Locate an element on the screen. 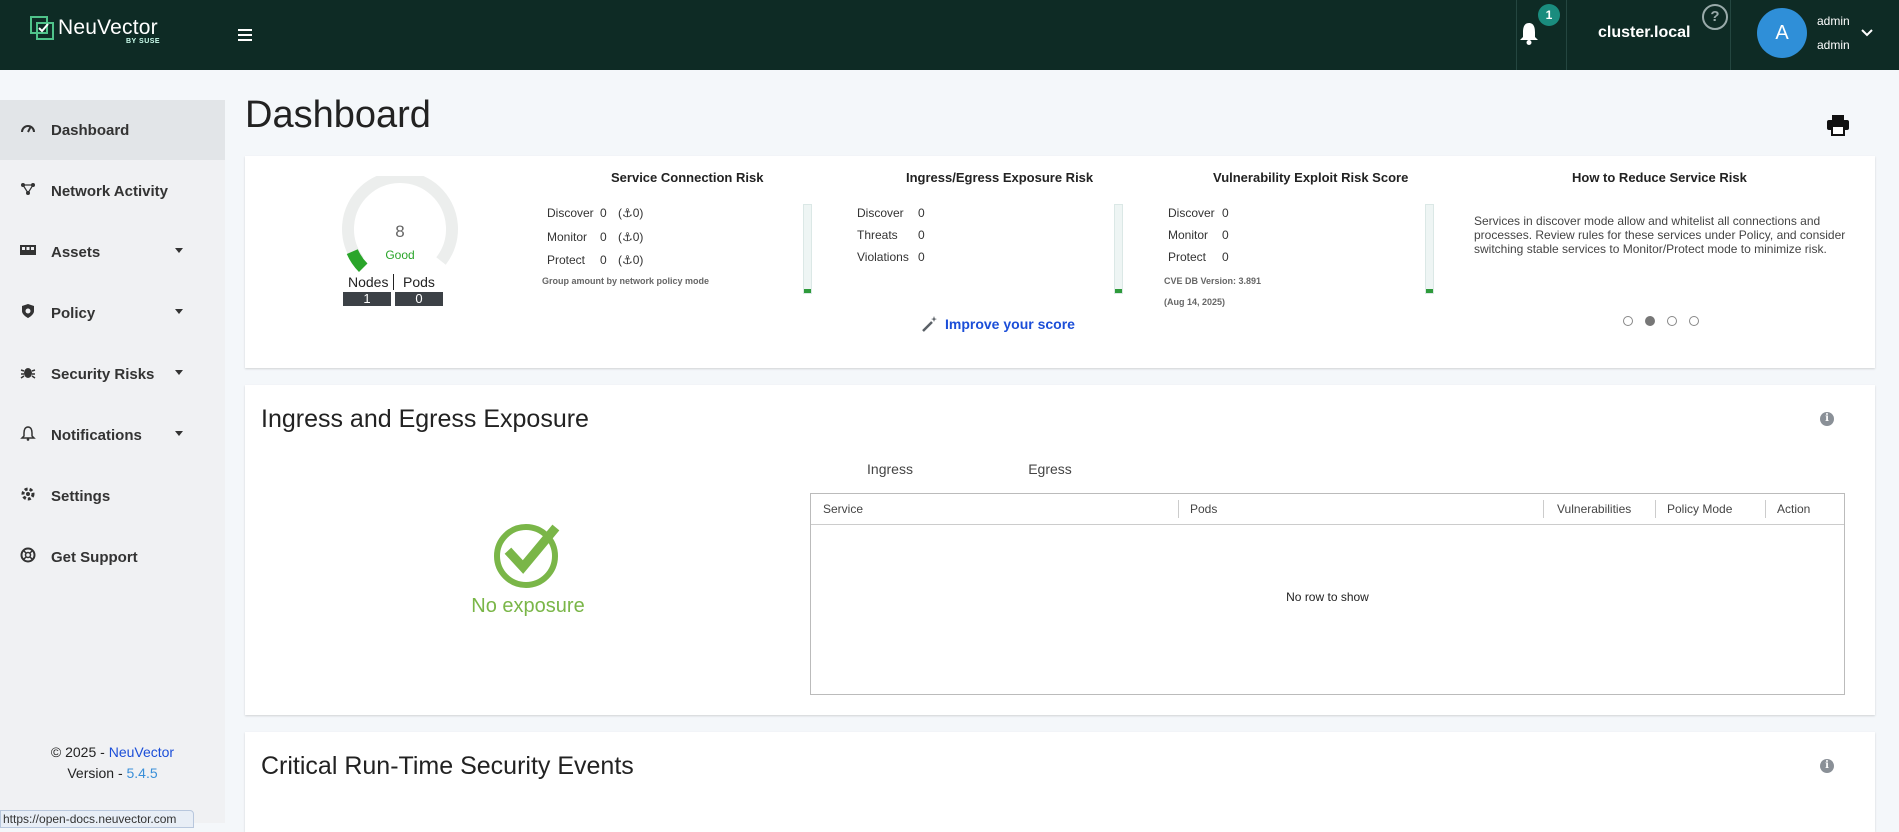  bell-icon is located at coordinates (28, 433).